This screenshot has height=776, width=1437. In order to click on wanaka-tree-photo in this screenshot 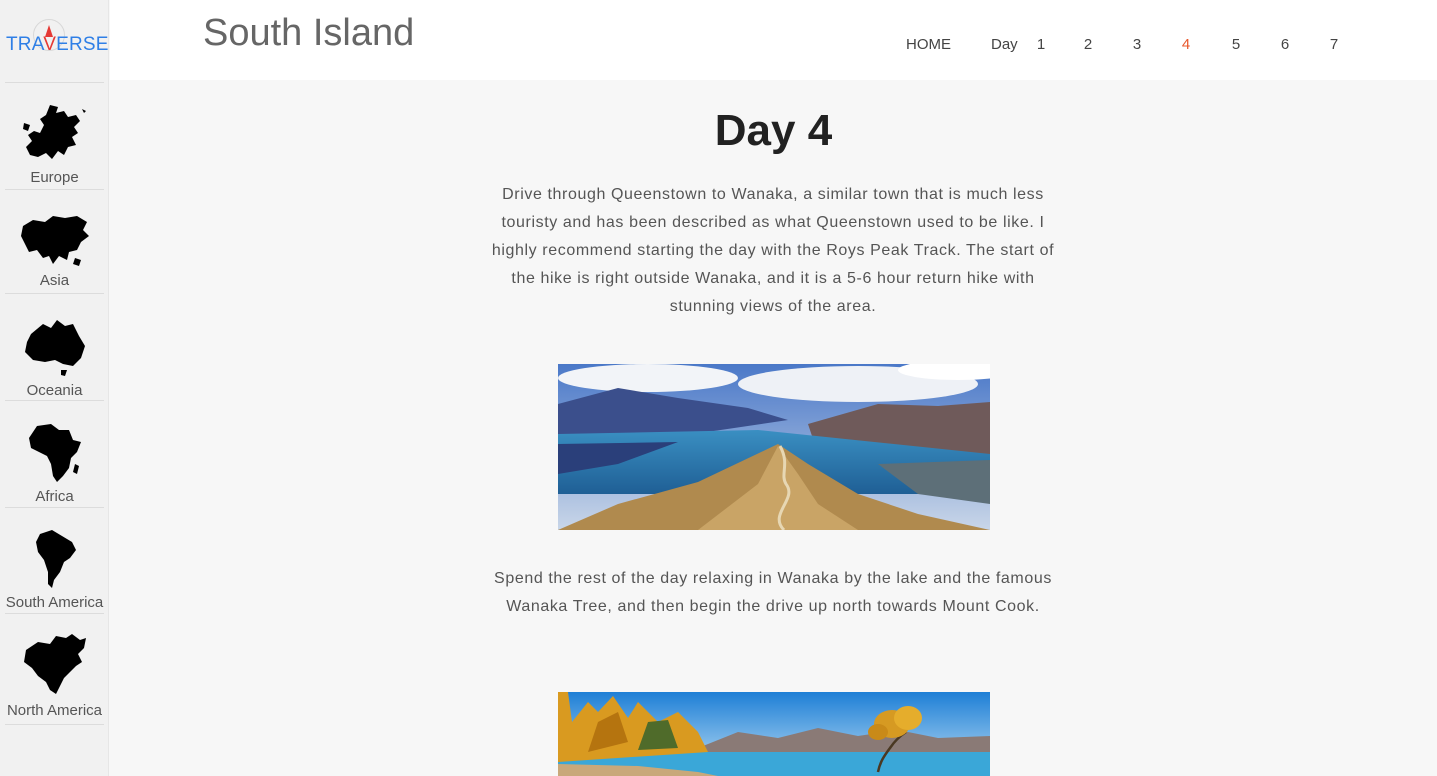, I will do `click(774, 734)`.